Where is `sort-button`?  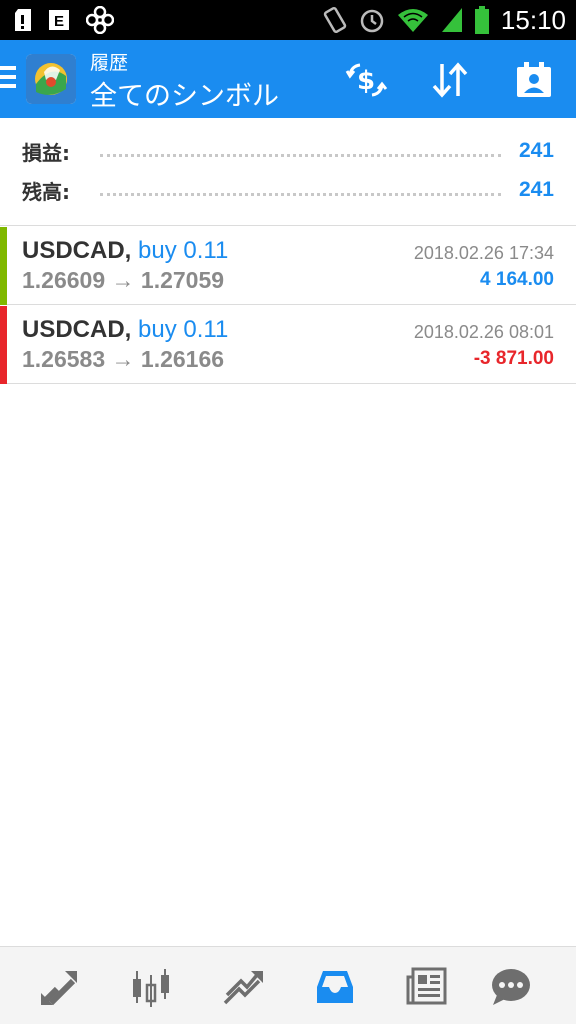 sort-button is located at coordinates (450, 80).